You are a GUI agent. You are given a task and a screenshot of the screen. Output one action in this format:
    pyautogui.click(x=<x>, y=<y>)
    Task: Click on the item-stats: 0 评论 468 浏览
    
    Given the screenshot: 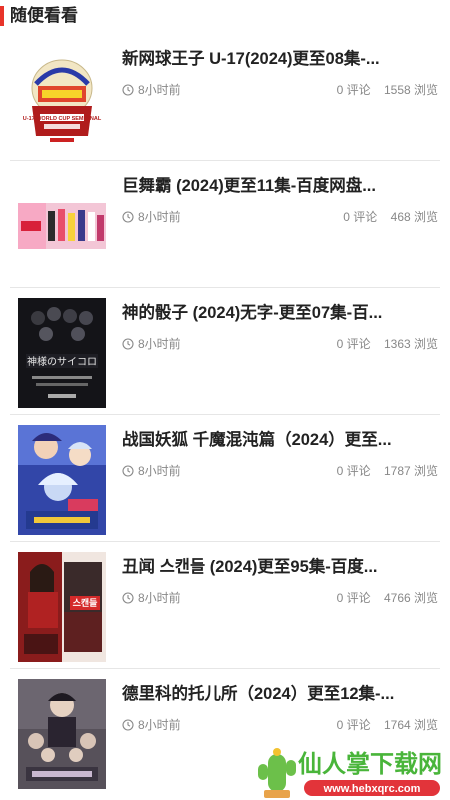 What is the action you would take?
    pyautogui.click(x=385, y=216)
    